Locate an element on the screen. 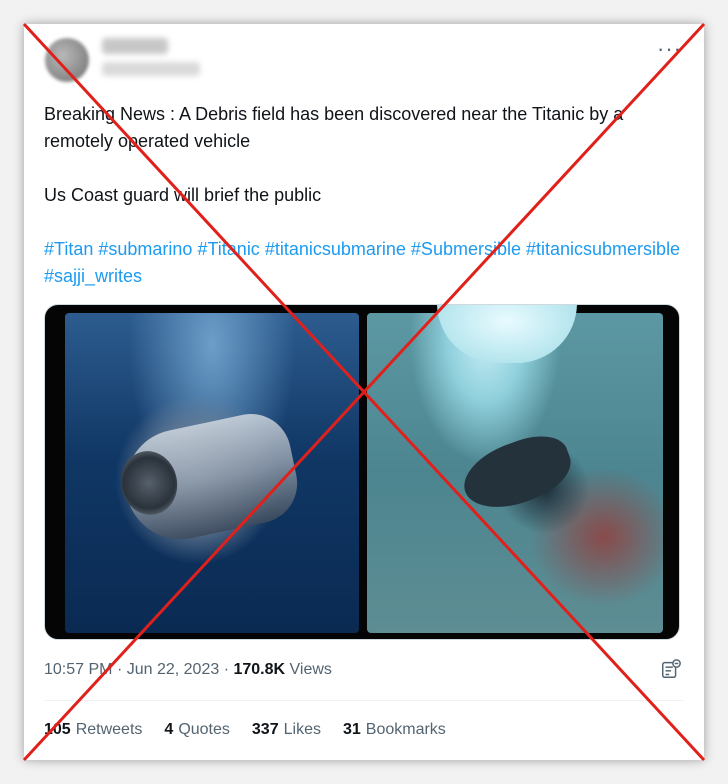  retweets-stat: 105 Retweets is located at coordinates (93, 730).